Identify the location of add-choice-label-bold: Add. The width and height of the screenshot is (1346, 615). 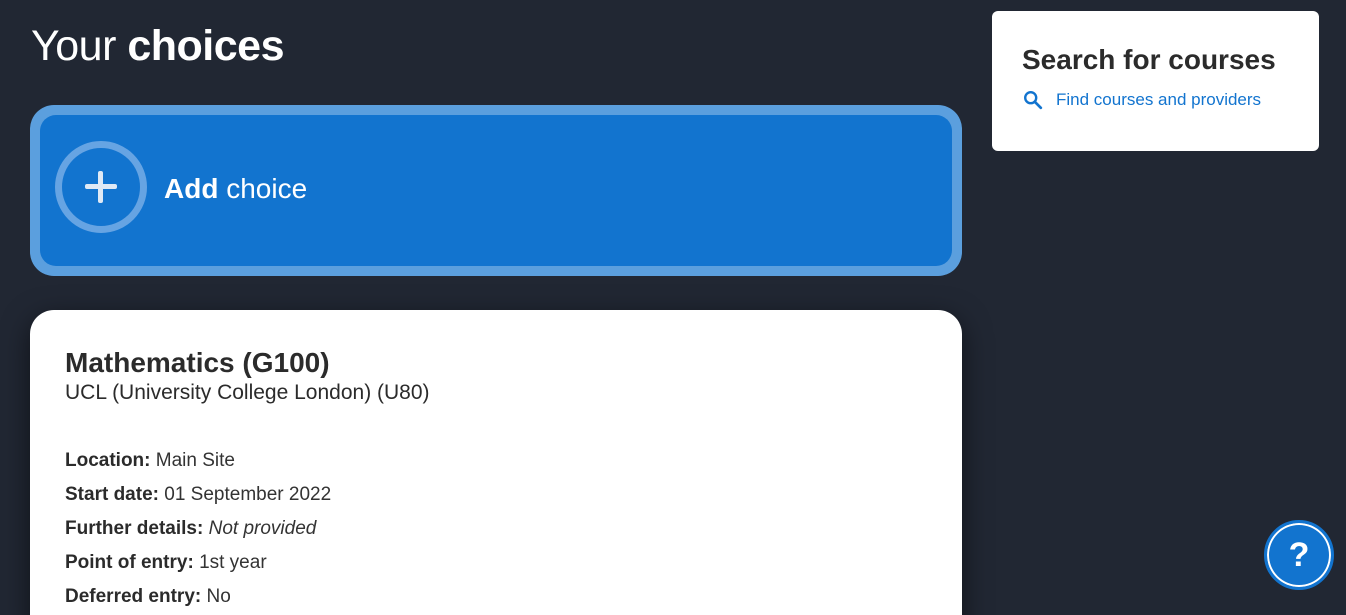
(191, 188).